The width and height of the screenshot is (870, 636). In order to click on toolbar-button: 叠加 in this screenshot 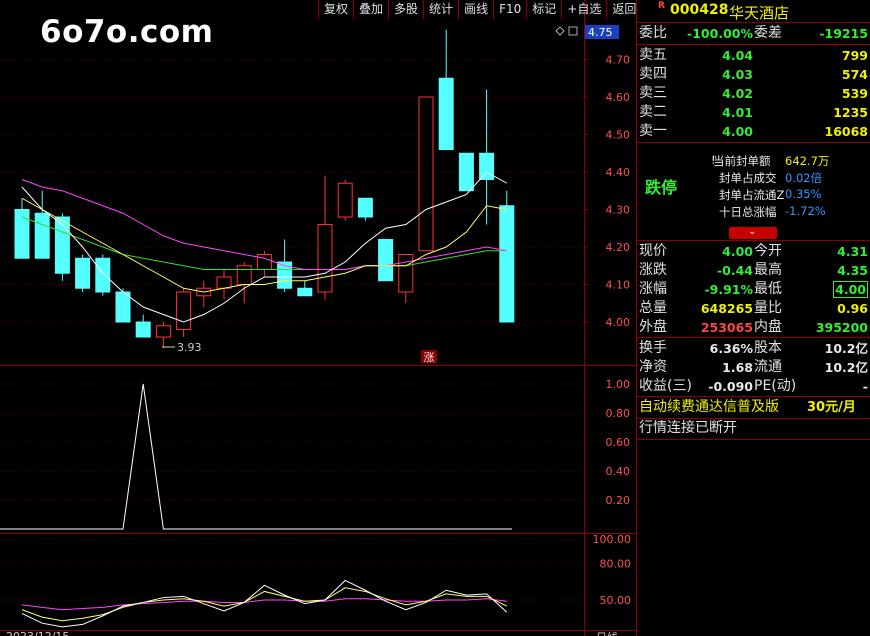, I will do `click(370, 9)`.